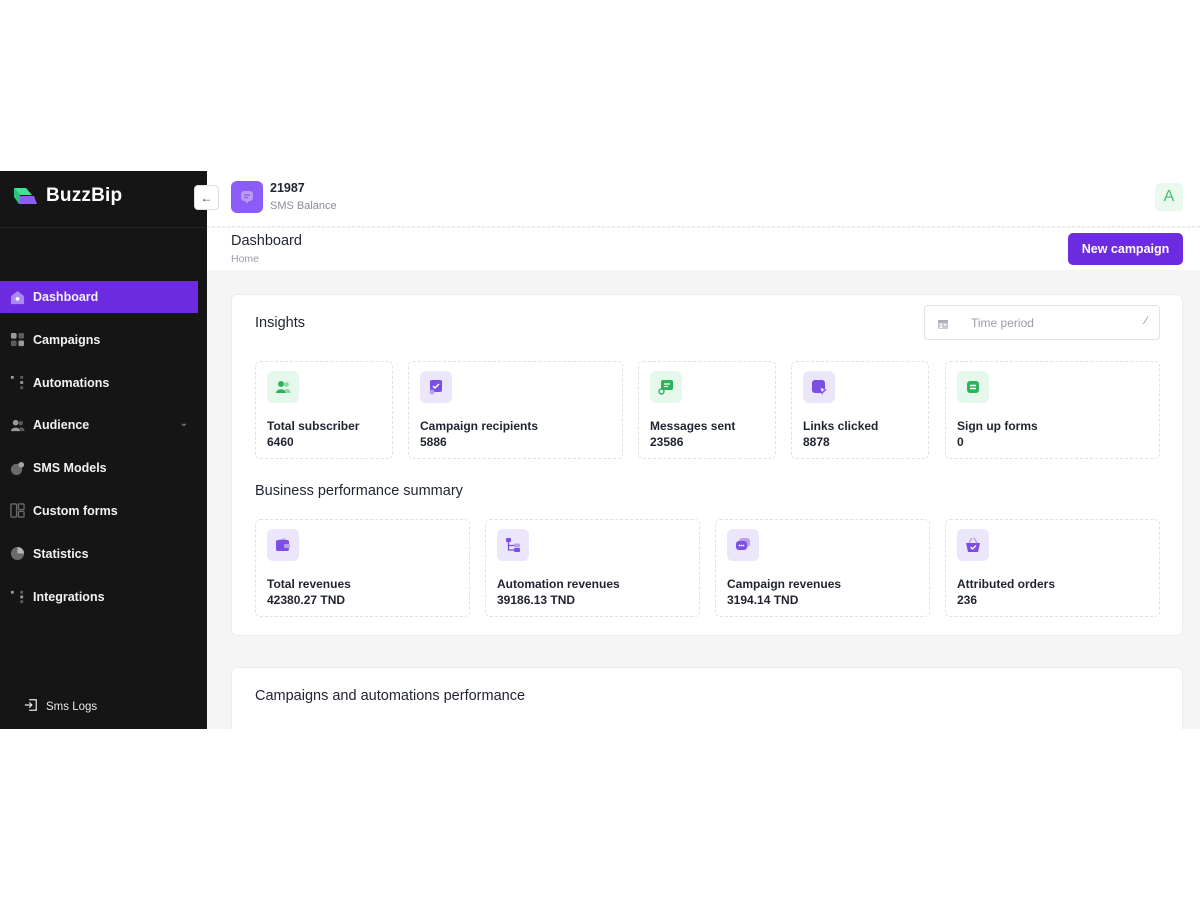 This screenshot has height=900, width=1200. I want to click on buzzbip-logo-icon, so click(25, 196).